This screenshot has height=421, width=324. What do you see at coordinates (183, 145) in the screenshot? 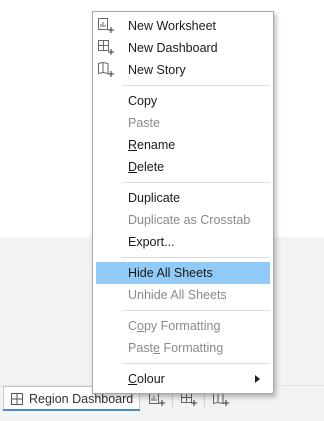
I see `menu-item-rename: Rename` at bounding box center [183, 145].